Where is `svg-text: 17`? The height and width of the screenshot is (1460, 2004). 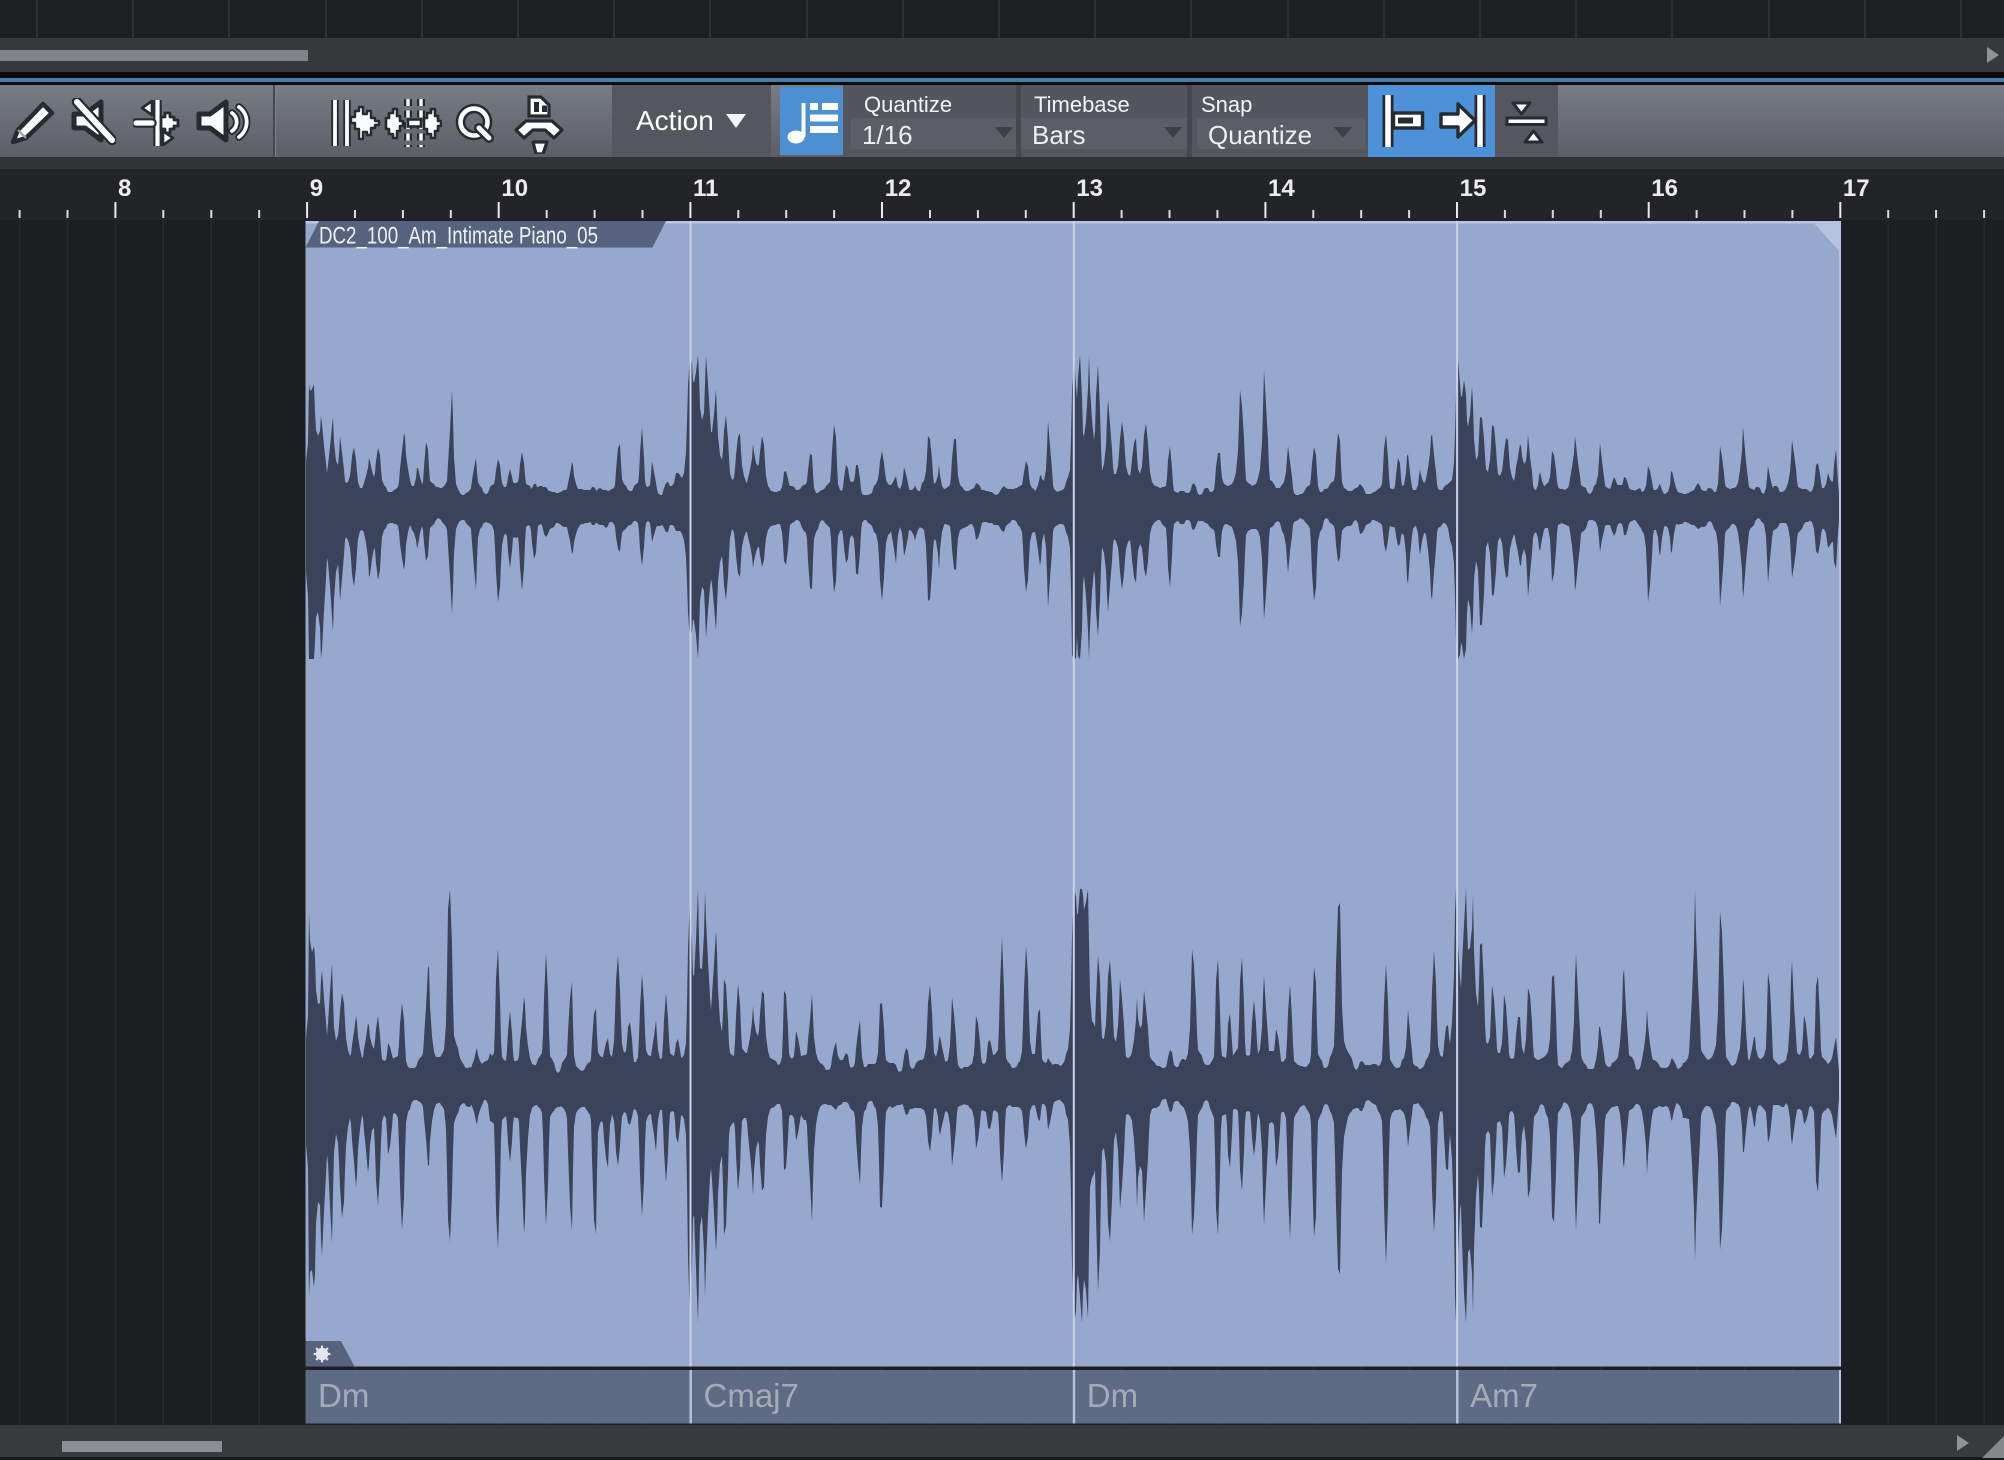
svg-text: 17 is located at coordinates (1856, 188).